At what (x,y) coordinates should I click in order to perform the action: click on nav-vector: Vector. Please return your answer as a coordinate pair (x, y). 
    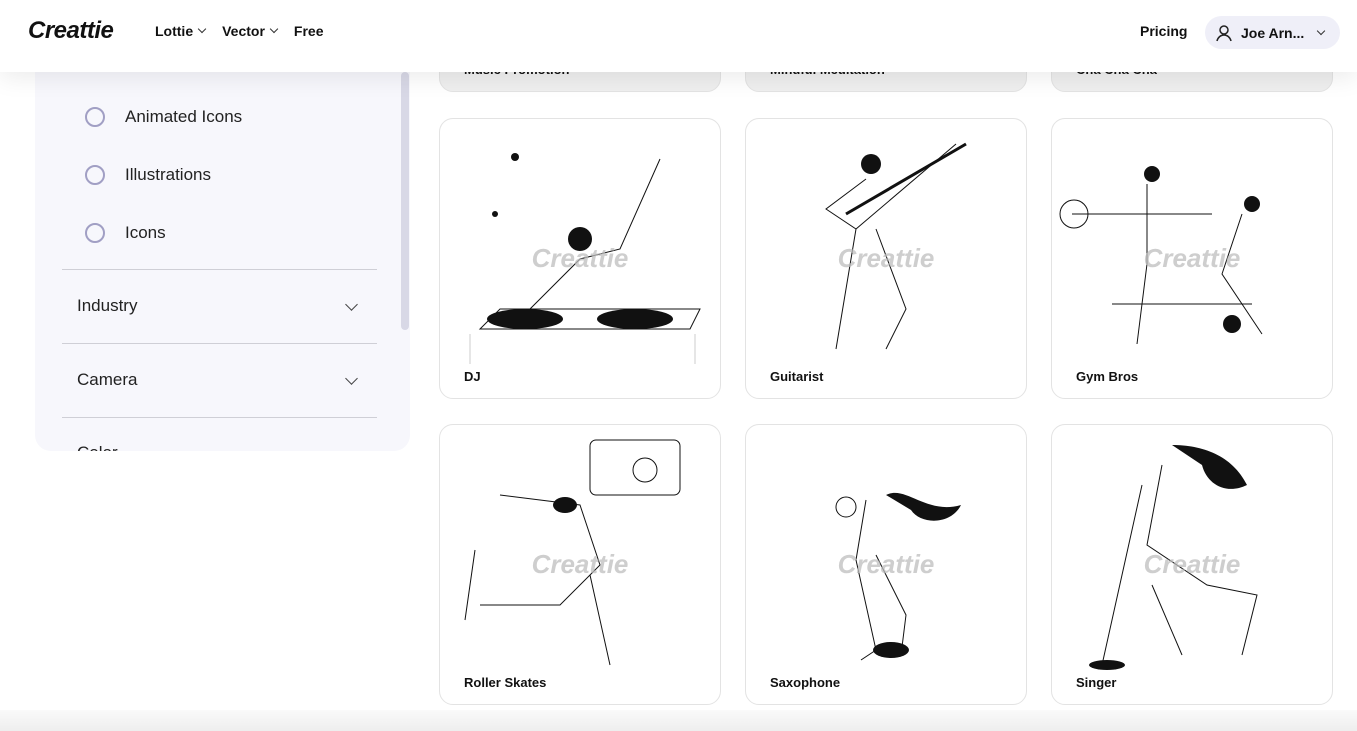
    Looking at the image, I should click on (251, 31).